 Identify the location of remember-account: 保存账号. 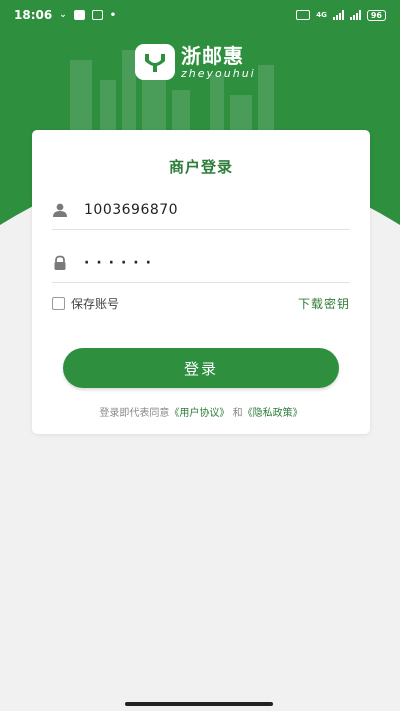
(85, 303).